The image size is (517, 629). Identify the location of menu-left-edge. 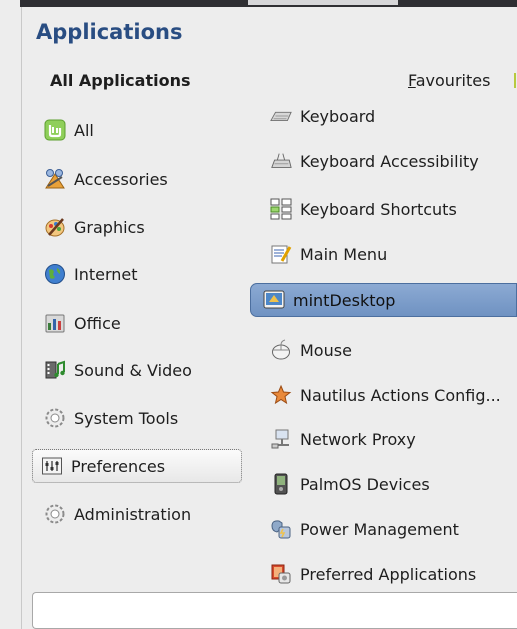
(21, 318).